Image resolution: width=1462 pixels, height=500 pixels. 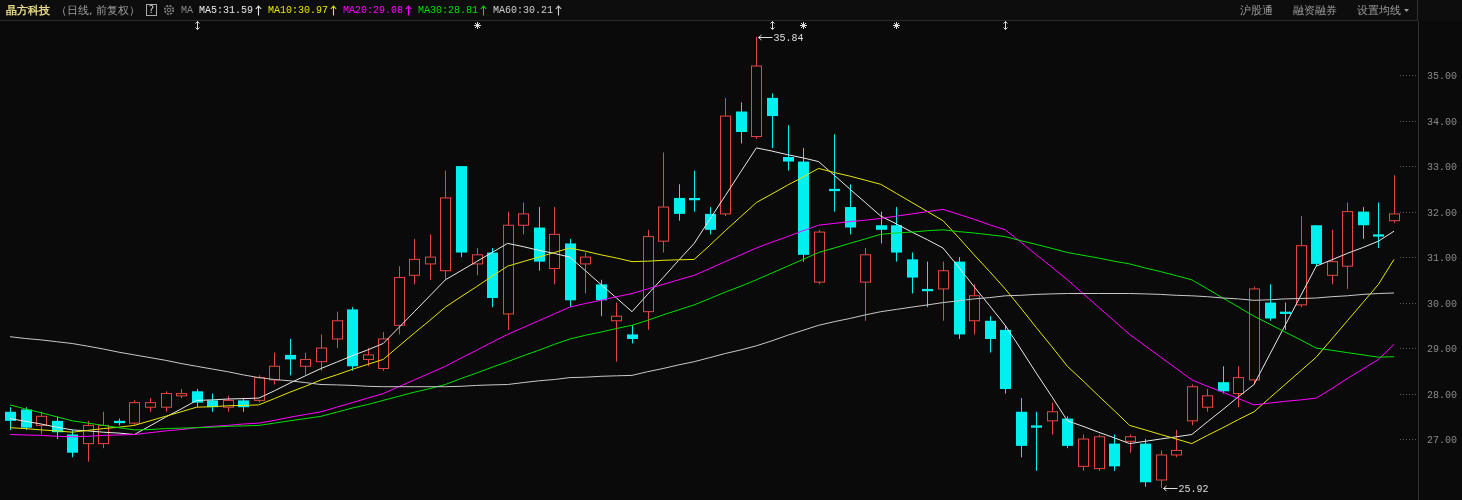 I want to click on axis-label: 31.00, so click(x=1442, y=258).